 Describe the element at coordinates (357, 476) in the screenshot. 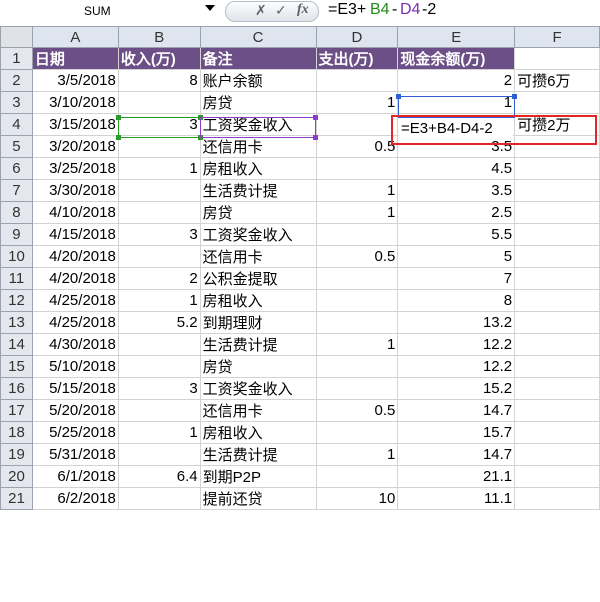

I see `cell-d20` at that location.